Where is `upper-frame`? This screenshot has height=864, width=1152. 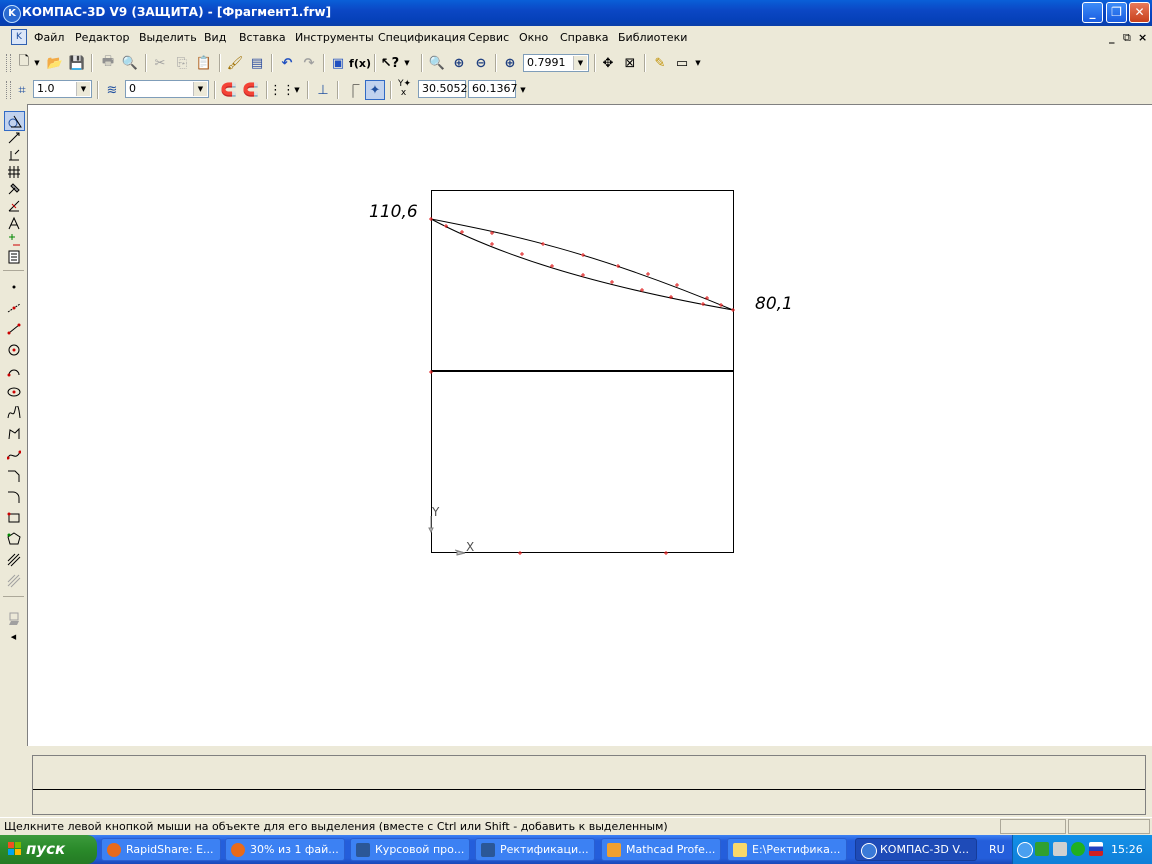
upper-frame is located at coordinates (582, 280).